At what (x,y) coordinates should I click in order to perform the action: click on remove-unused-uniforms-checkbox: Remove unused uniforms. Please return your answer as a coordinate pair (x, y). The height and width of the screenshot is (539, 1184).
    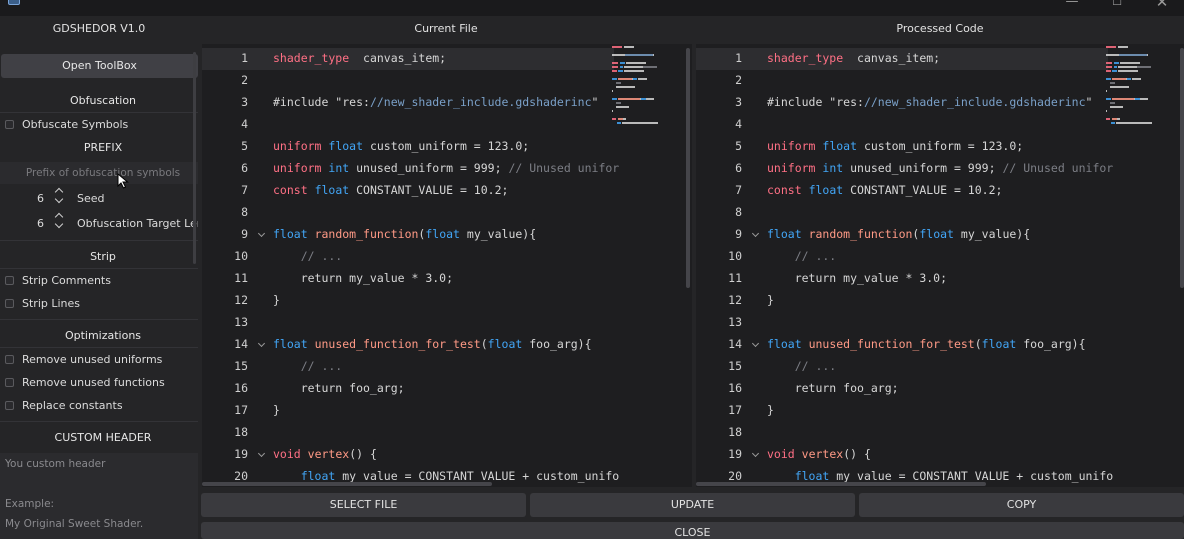
    Looking at the image, I should click on (83, 359).